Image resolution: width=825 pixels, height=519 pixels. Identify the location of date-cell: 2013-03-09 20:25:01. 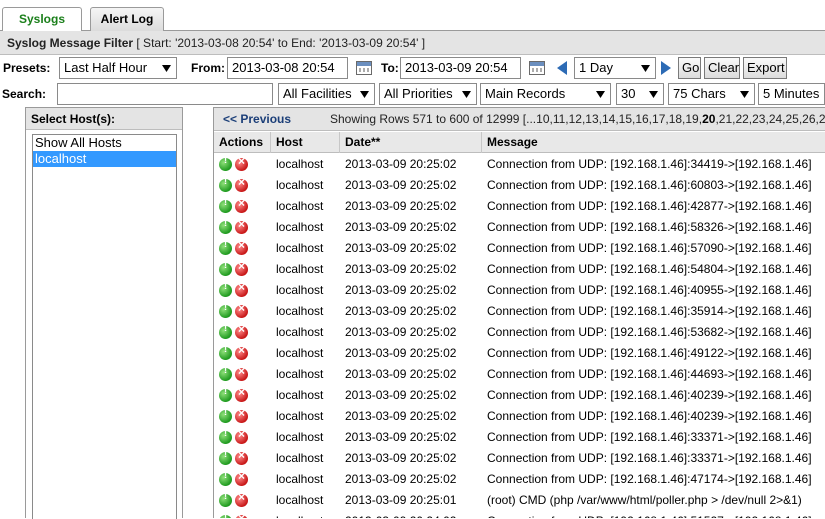
(401, 500).